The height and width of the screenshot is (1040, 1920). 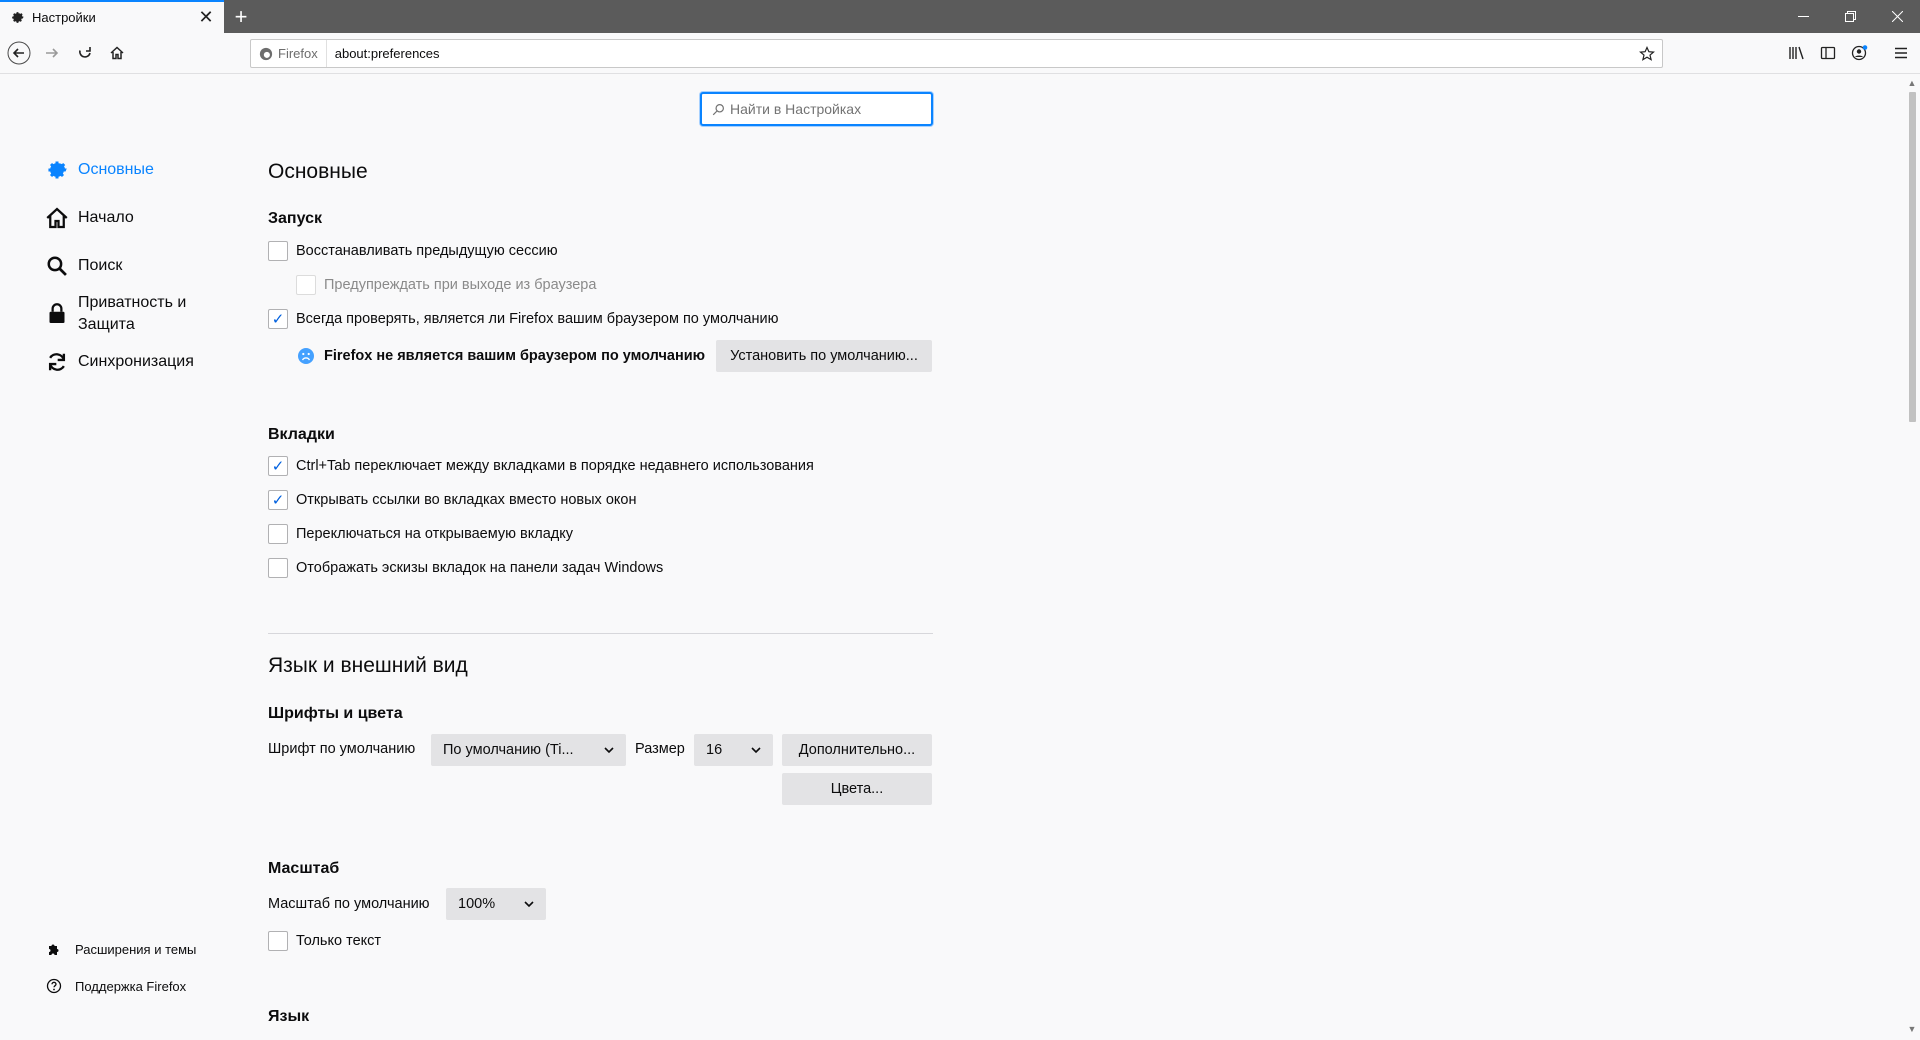 I want to click on search-placeholder: Найти в Настройках, so click(x=796, y=109).